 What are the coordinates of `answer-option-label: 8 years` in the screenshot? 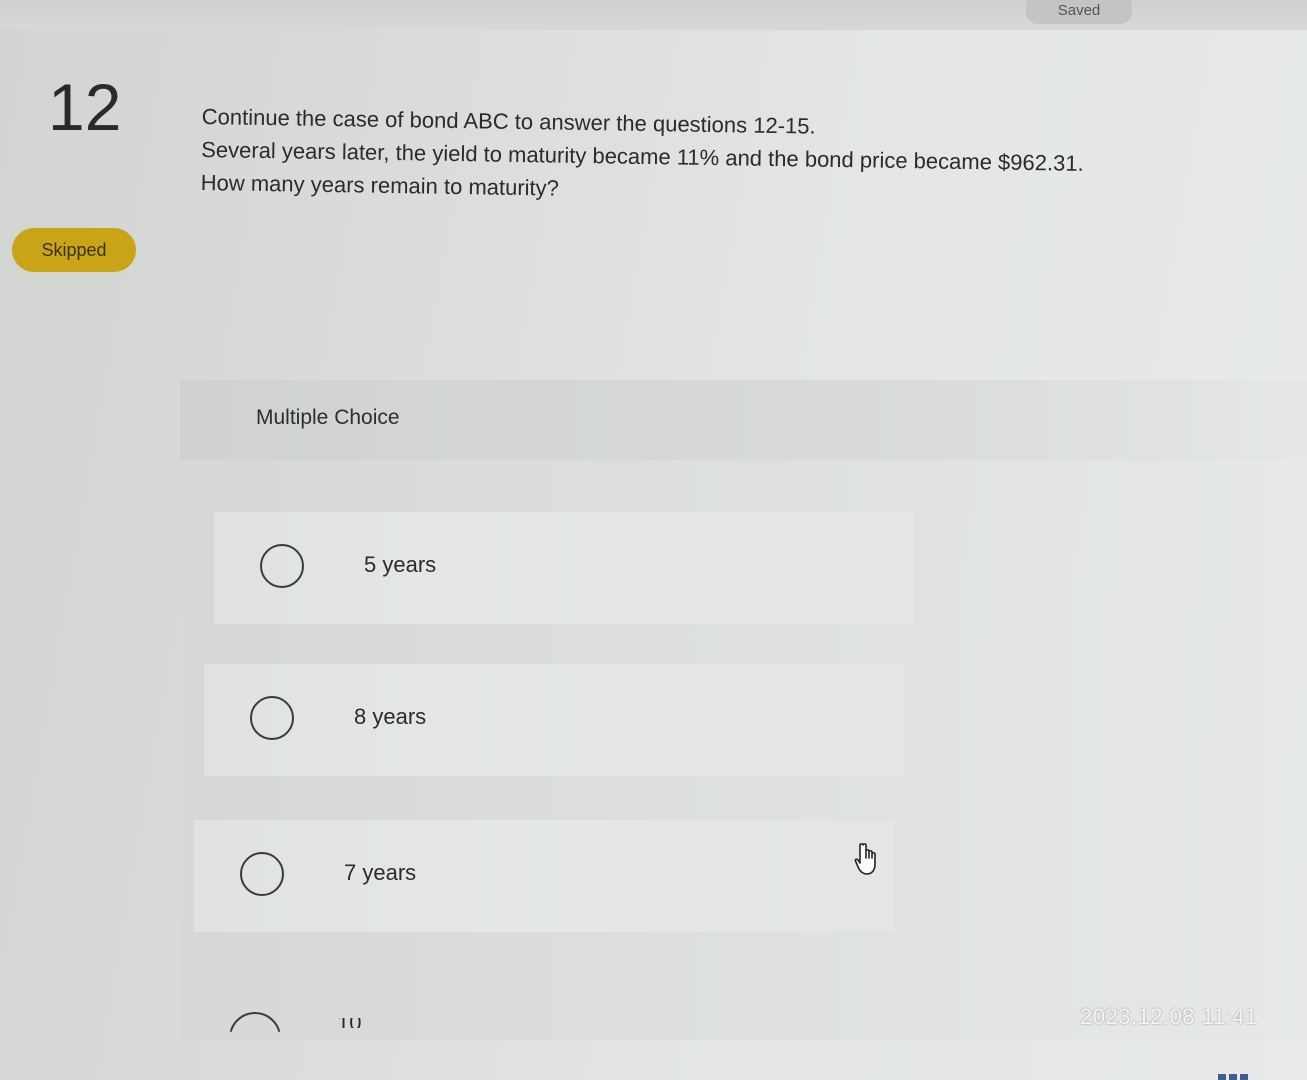 It's located at (390, 716).